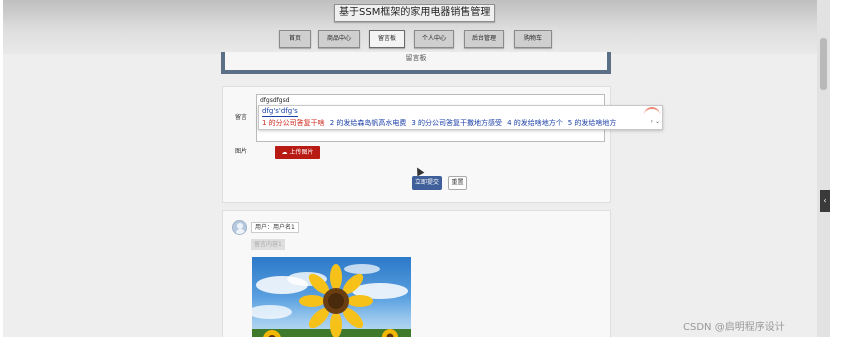 This screenshot has height=339, width=842. I want to click on message-label: 留言, so click(241, 117).